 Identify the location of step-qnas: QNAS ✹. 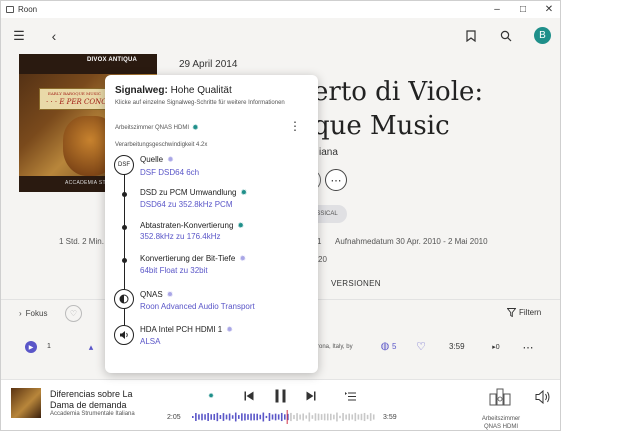
(156, 294).